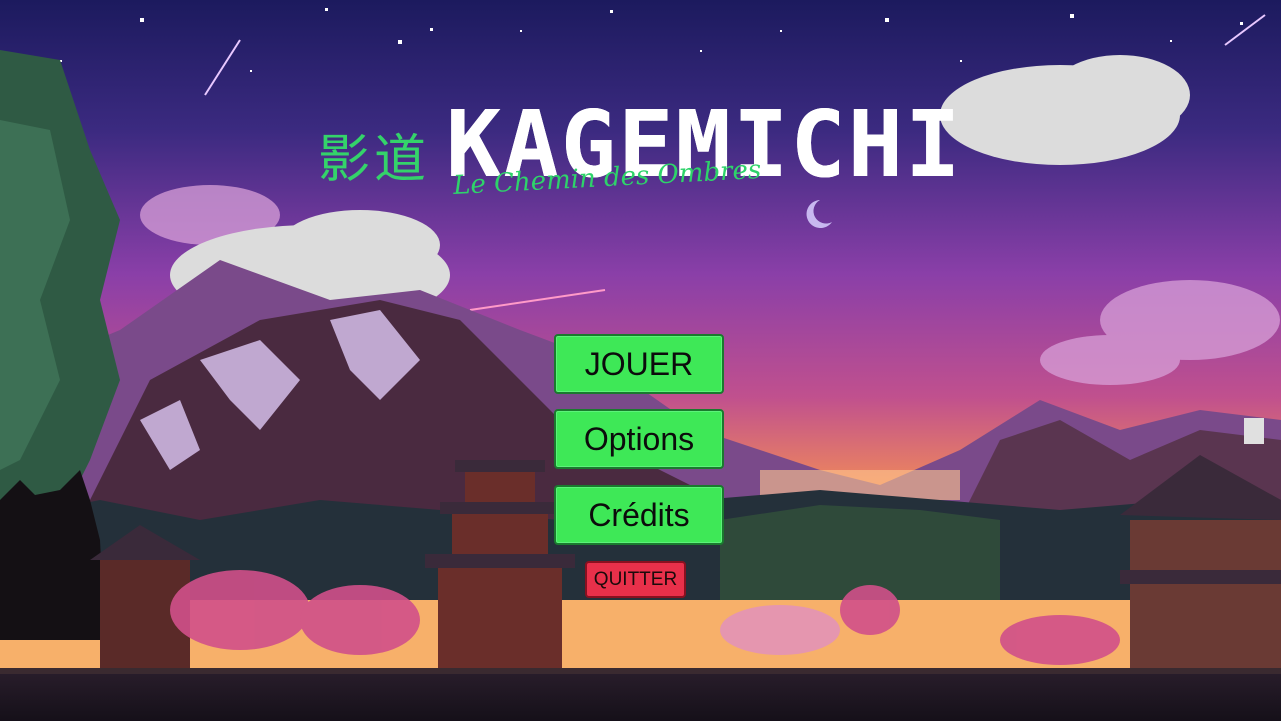  I want to click on play-button: JOUER, so click(639, 364).